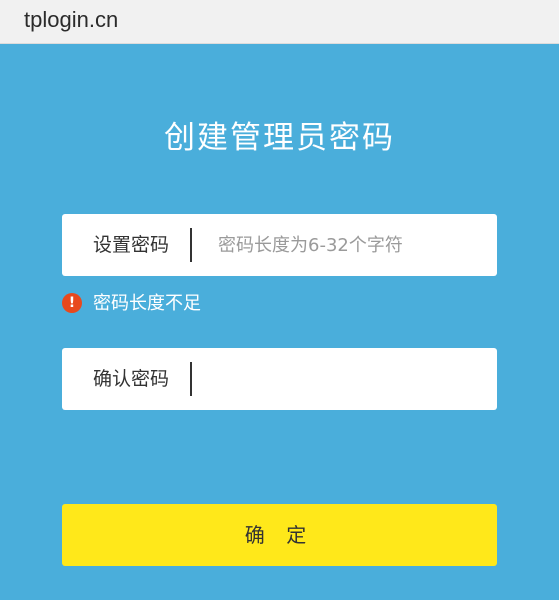 Image resolution: width=559 pixels, height=600 pixels. I want to click on set-password-label: 设置密码, so click(131, 245).